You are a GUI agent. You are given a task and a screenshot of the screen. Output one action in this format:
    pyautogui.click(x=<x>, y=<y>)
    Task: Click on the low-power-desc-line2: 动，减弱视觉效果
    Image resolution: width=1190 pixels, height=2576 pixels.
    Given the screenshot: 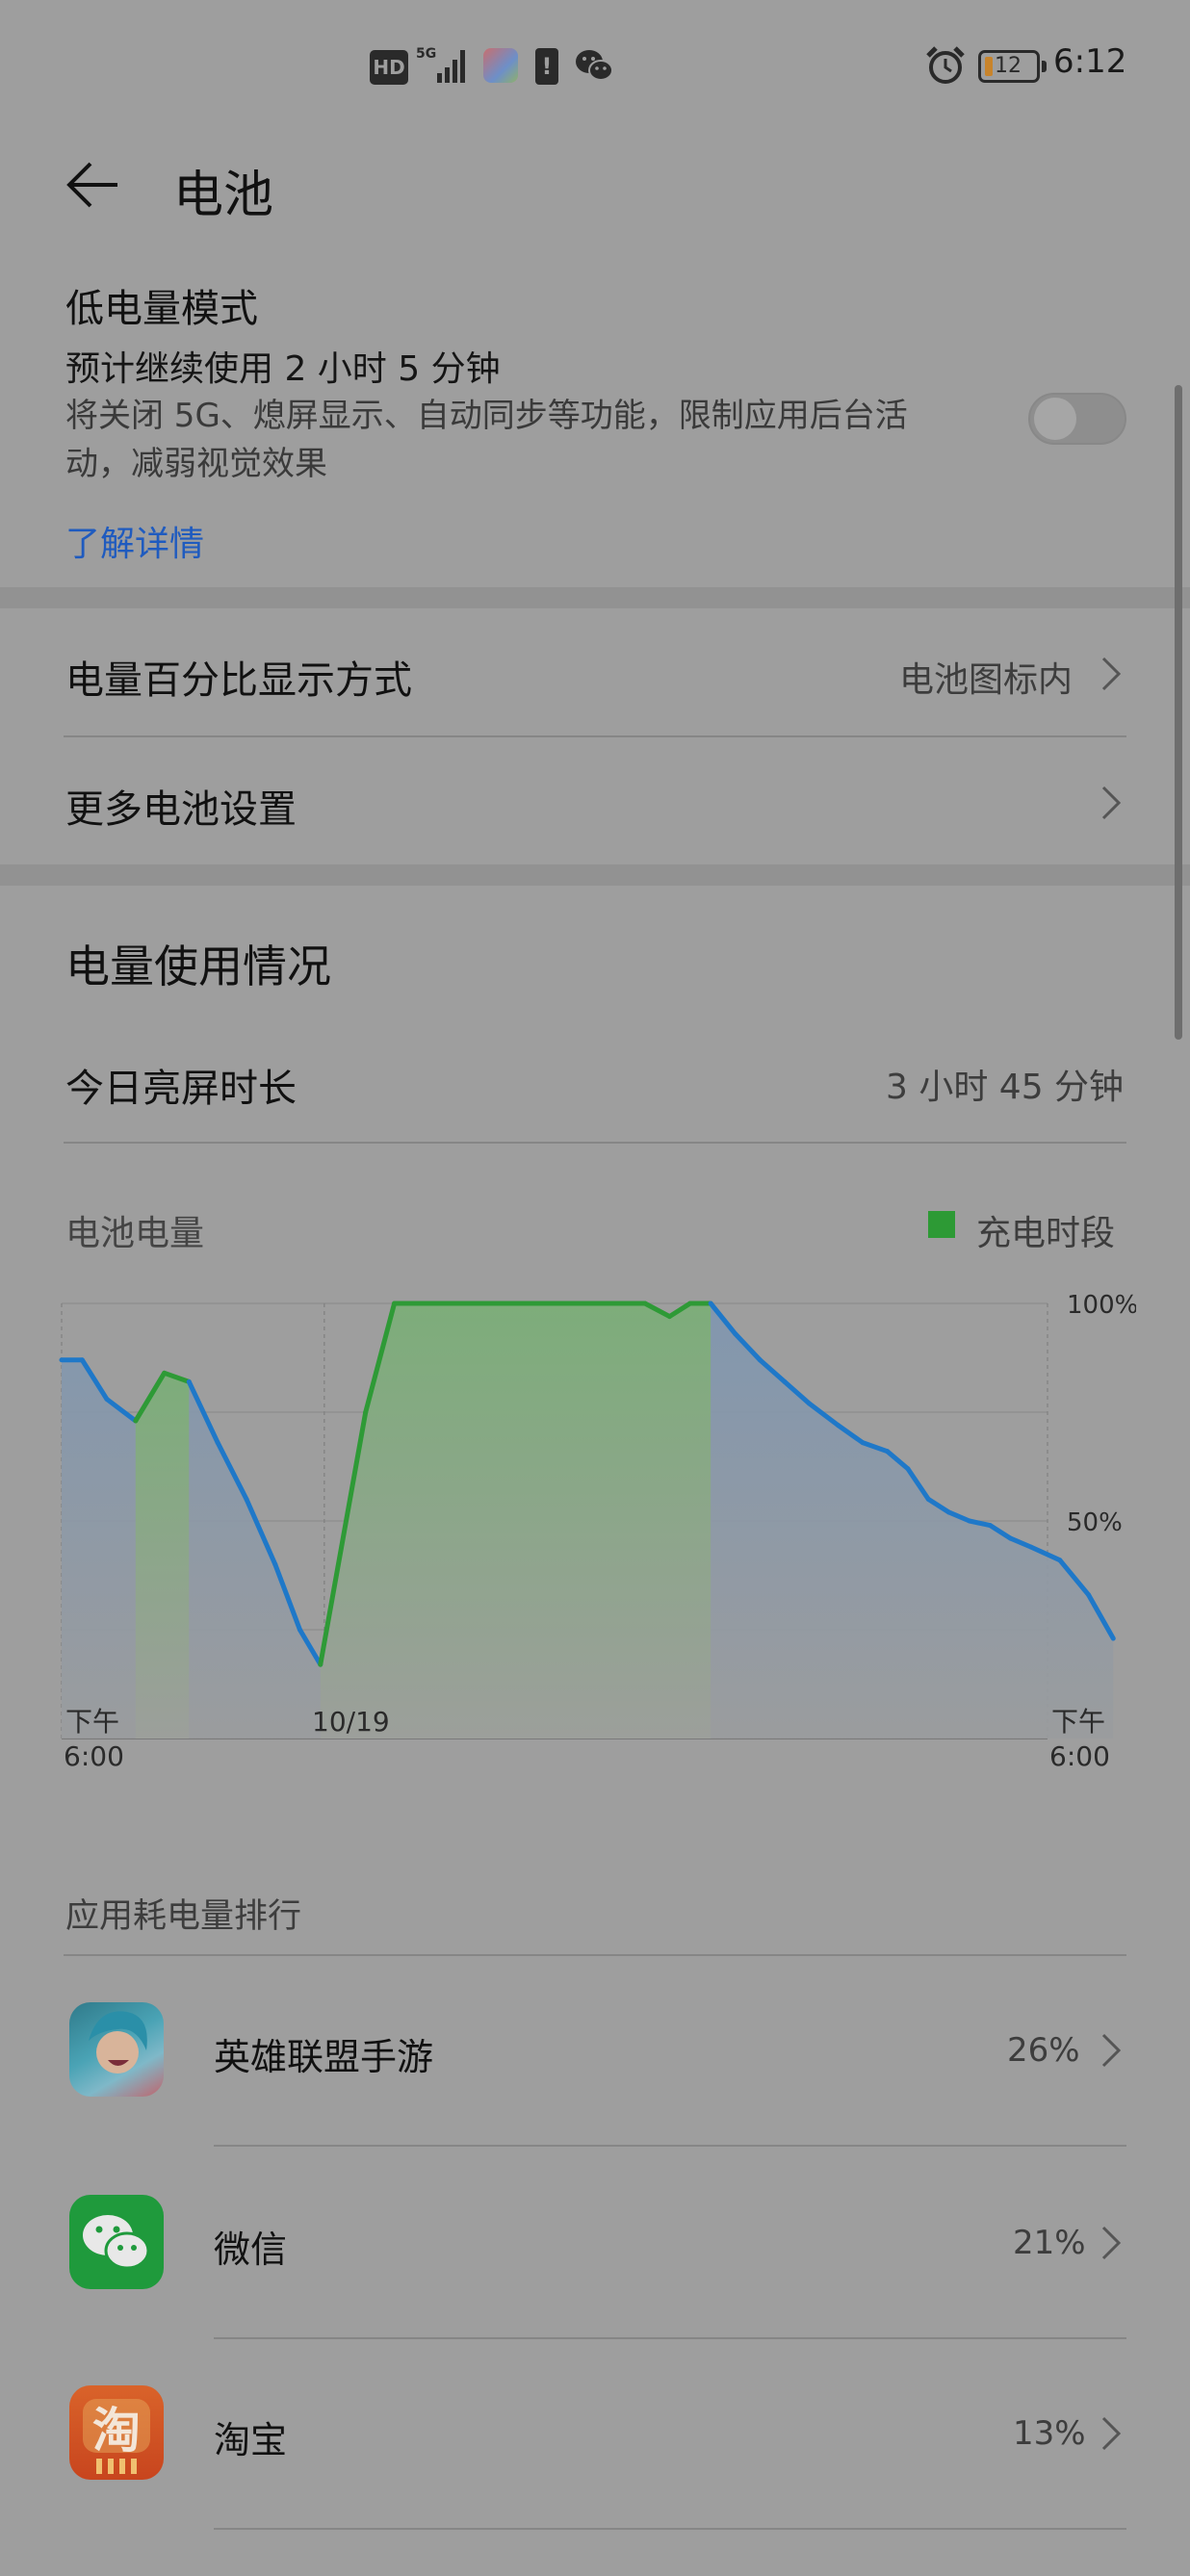 What is the action you would take?
    pyautogui.click(x=196, y=464)
    